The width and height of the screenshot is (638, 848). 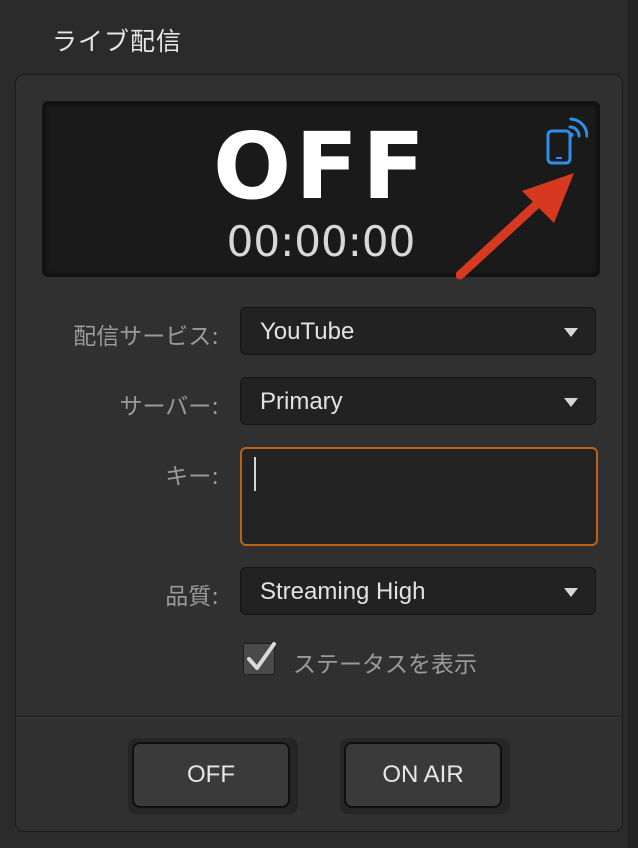 I want to click on smartphone-wireless-icon, so click(x=566, y=141).